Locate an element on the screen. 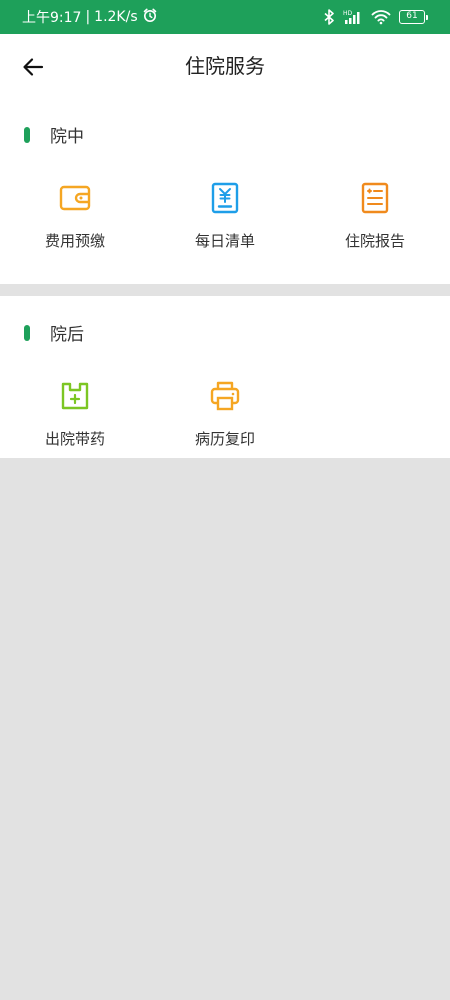 The width and height of the screenshot is (450, 1000). section-header: 院中 is located at coordinates (54, 134).